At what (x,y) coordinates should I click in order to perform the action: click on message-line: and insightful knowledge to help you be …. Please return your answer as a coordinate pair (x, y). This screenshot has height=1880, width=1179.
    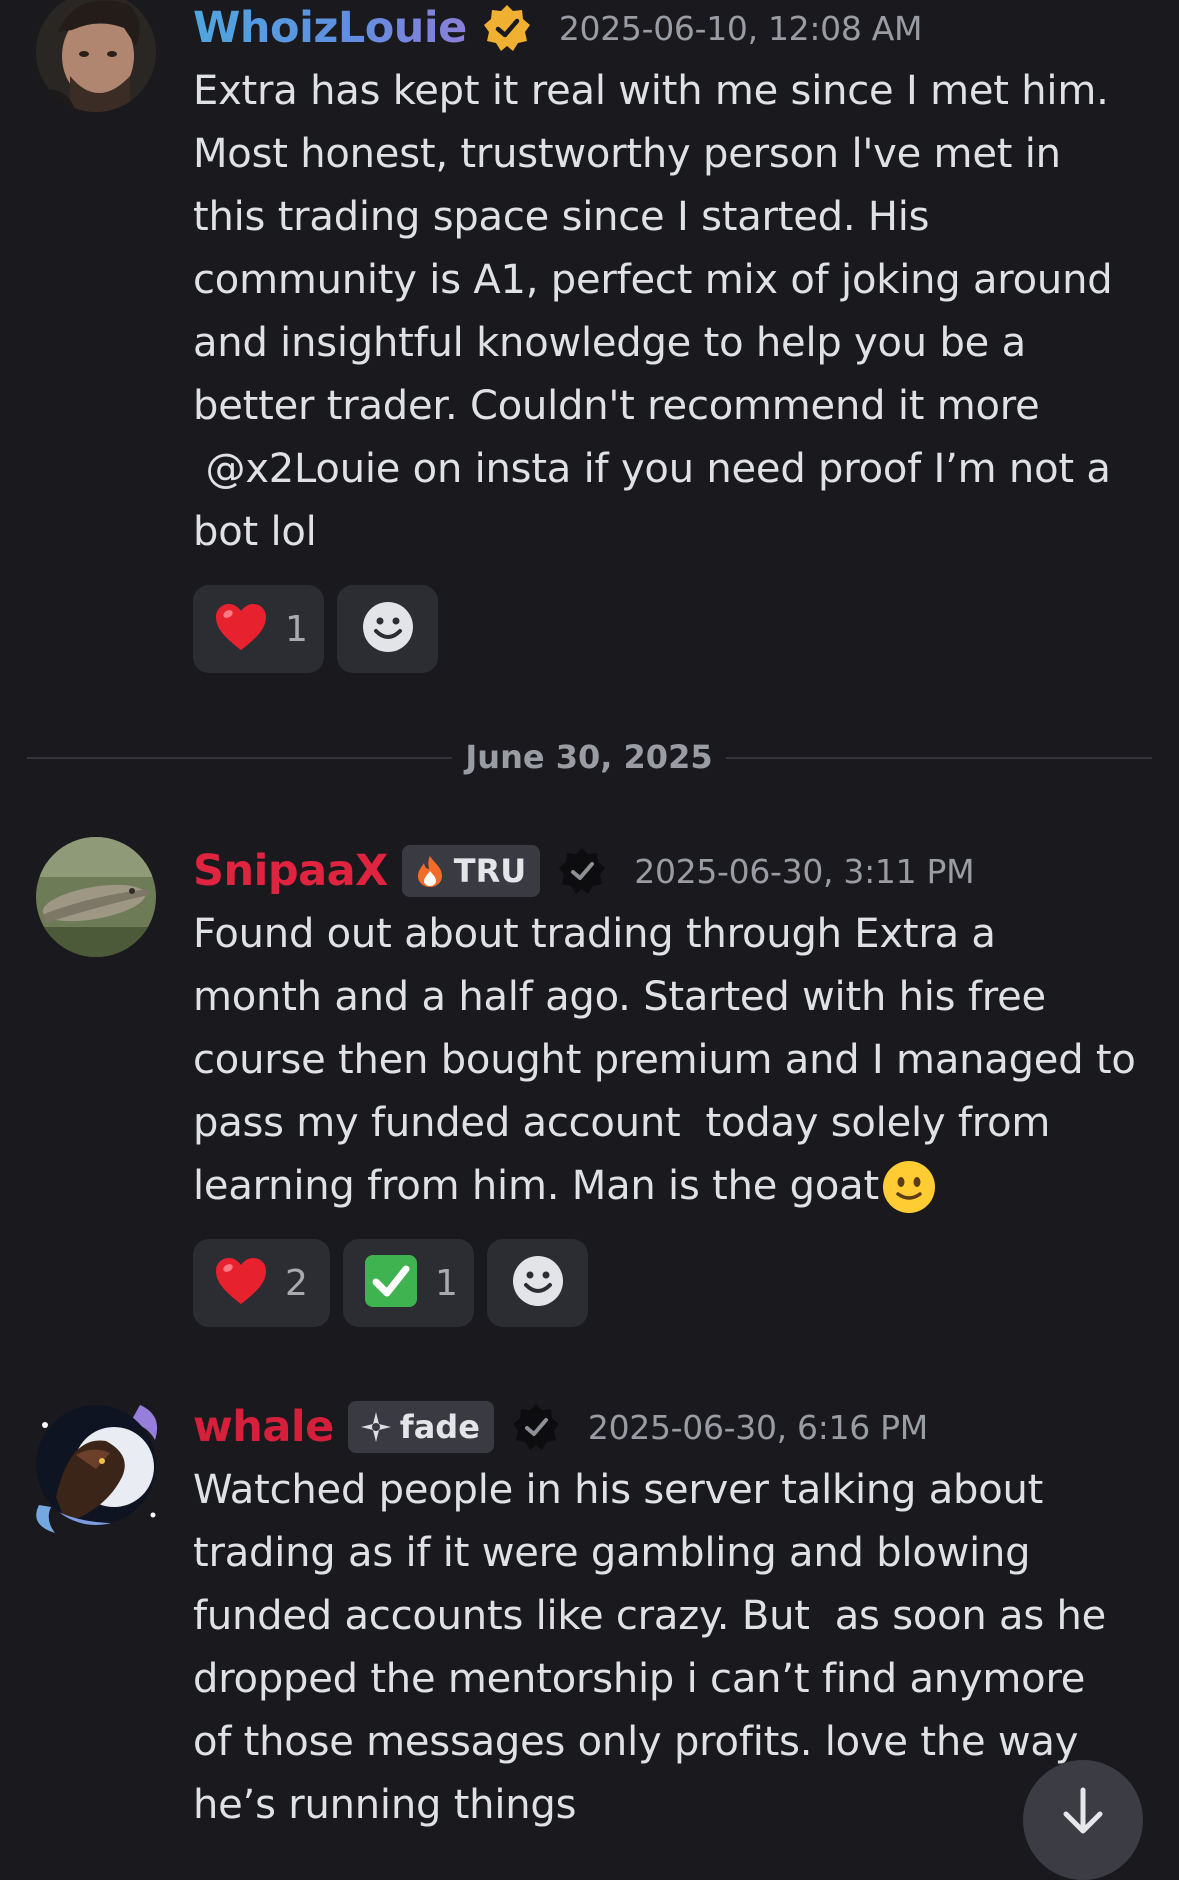
    Looking at the image, I should click on (609, 343).